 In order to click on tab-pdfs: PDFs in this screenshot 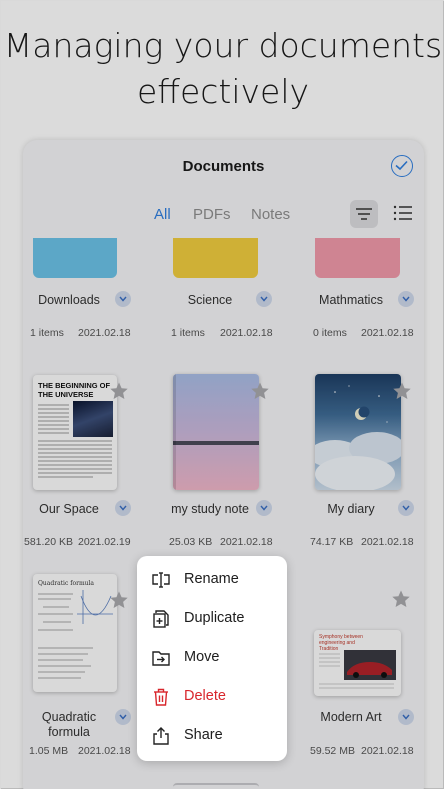, I will do `click(212, 214)`.